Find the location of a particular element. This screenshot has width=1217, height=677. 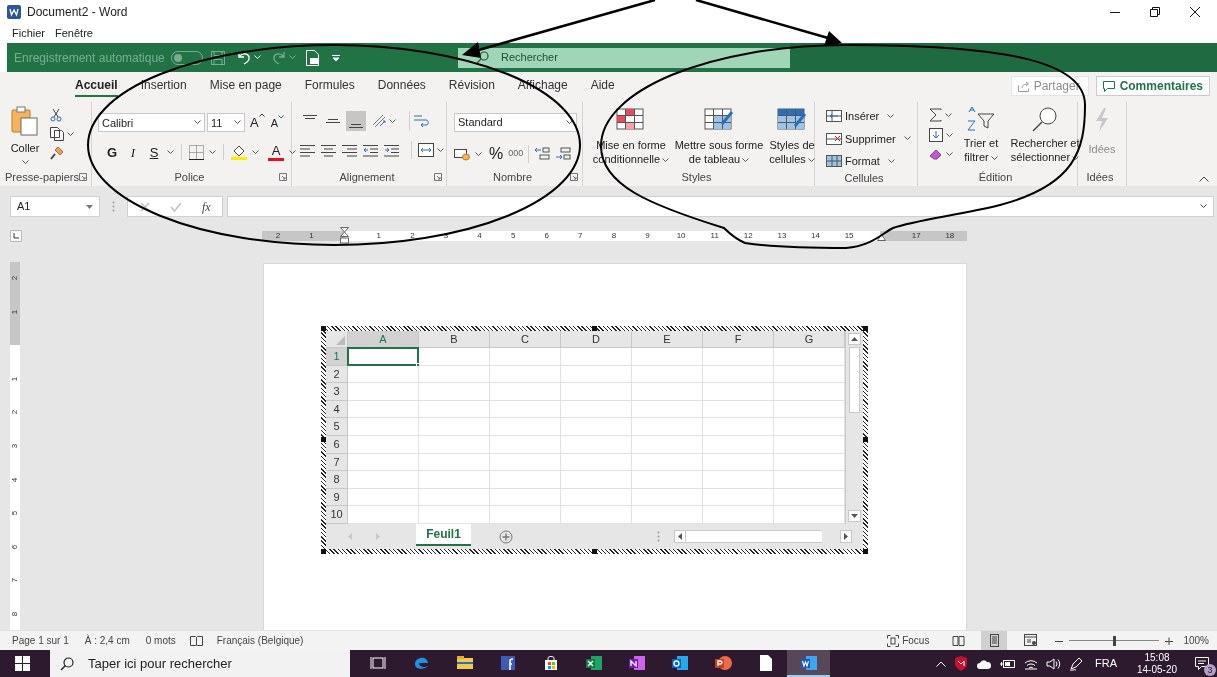

search-field: Rechercher is located at coordinates (624, 57).